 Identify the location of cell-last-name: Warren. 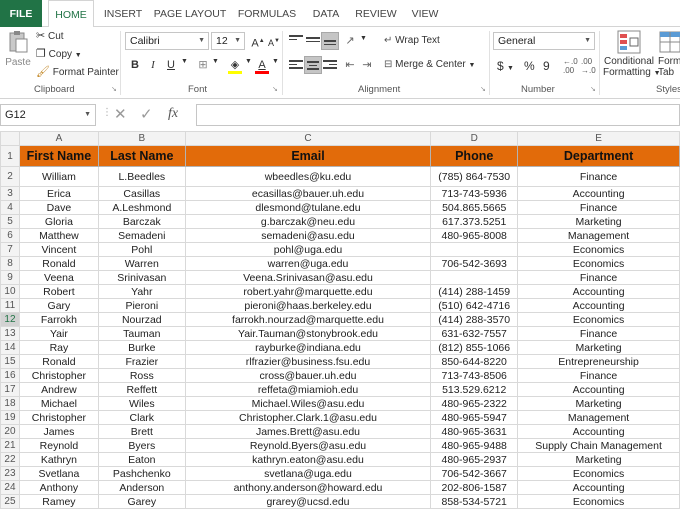
(141, 263).